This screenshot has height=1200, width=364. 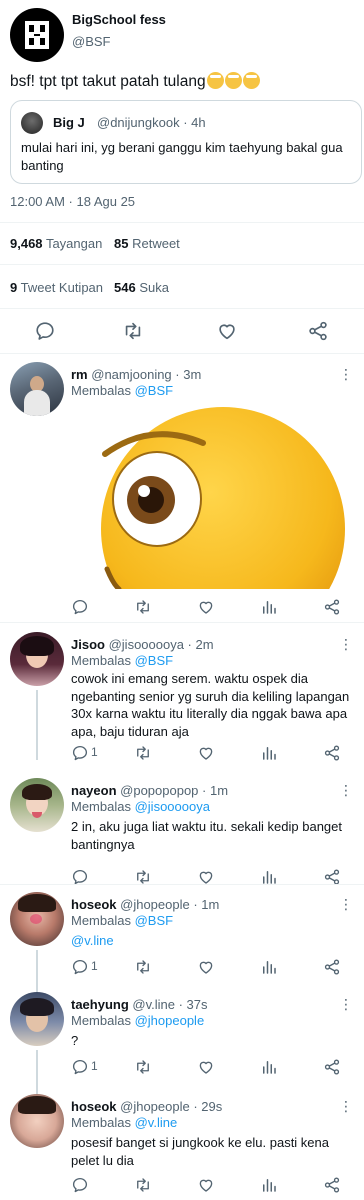 I want to click on reply-header: rm @namjooning · 3m, so click(x=136, y=374).